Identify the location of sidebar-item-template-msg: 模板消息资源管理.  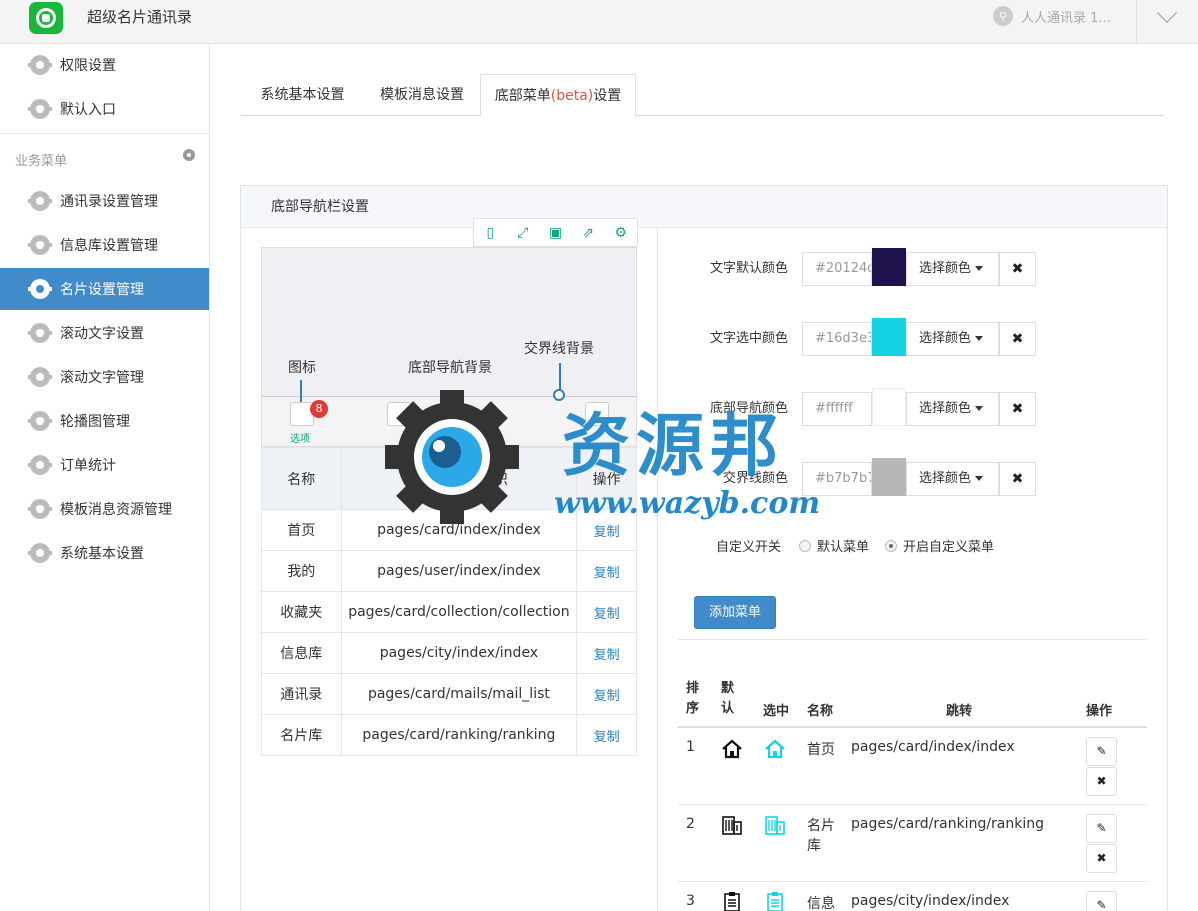
(104, 509).